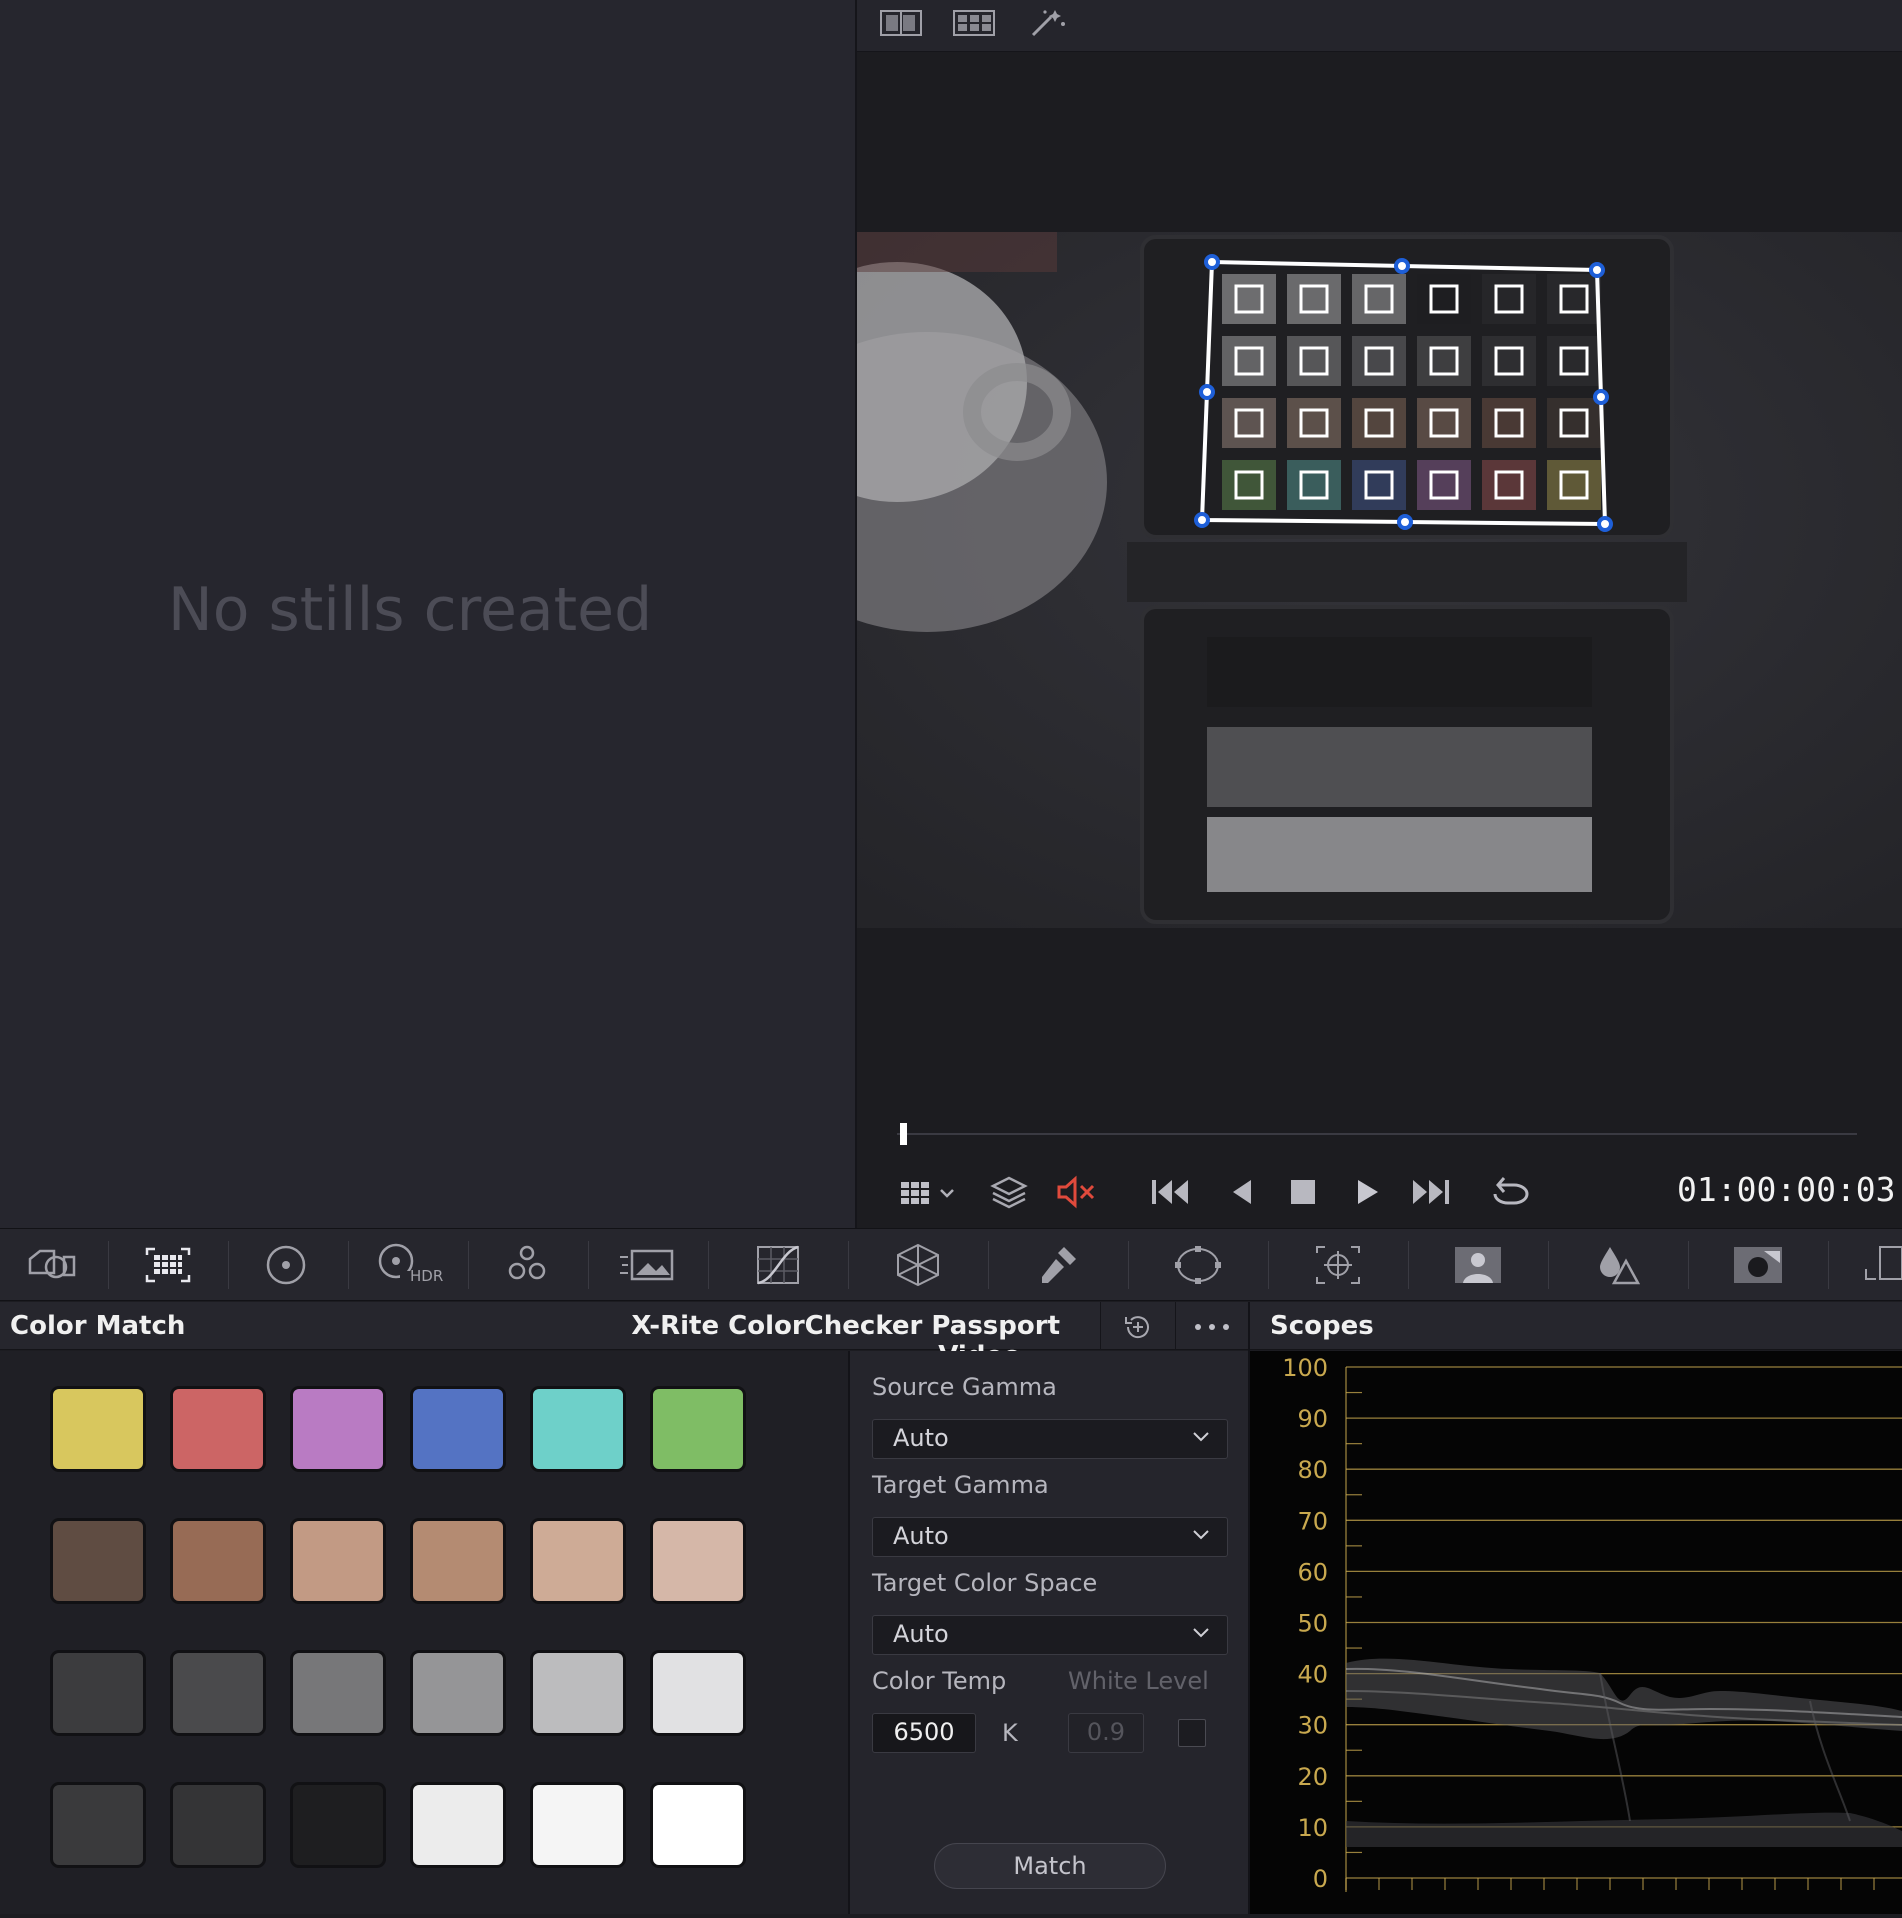  What do you see at coordinates (1106, 1733) in the screenshot?
I see `white-level-field: 0.9` at bounding box center [1106, 1733].